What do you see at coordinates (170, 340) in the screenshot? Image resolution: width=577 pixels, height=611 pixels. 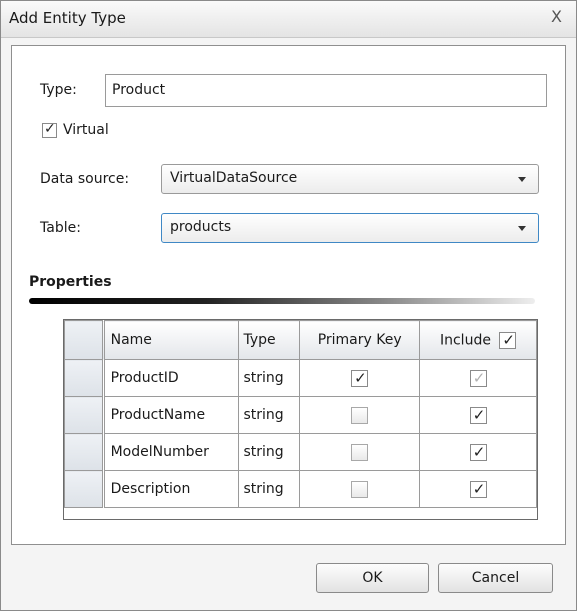 I see `column-header-name: Name` at bounding box center [170, 340].